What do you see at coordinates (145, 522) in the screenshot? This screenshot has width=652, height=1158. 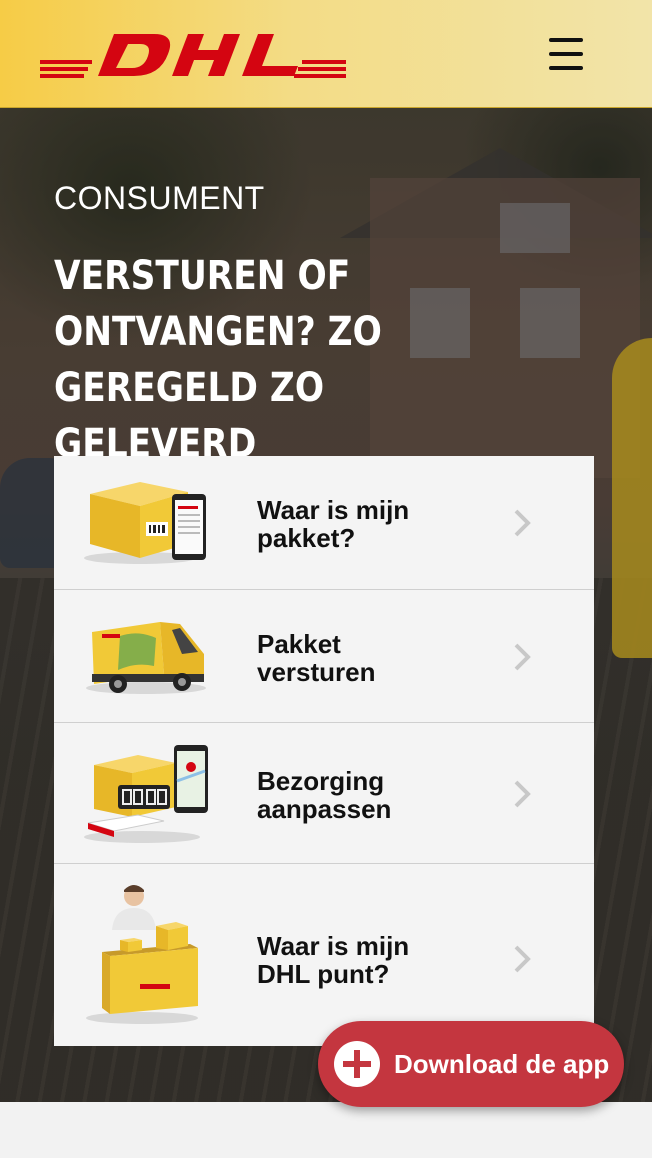 I see `parcel-phone-tracking-icon` at bounding box center [145, 522].